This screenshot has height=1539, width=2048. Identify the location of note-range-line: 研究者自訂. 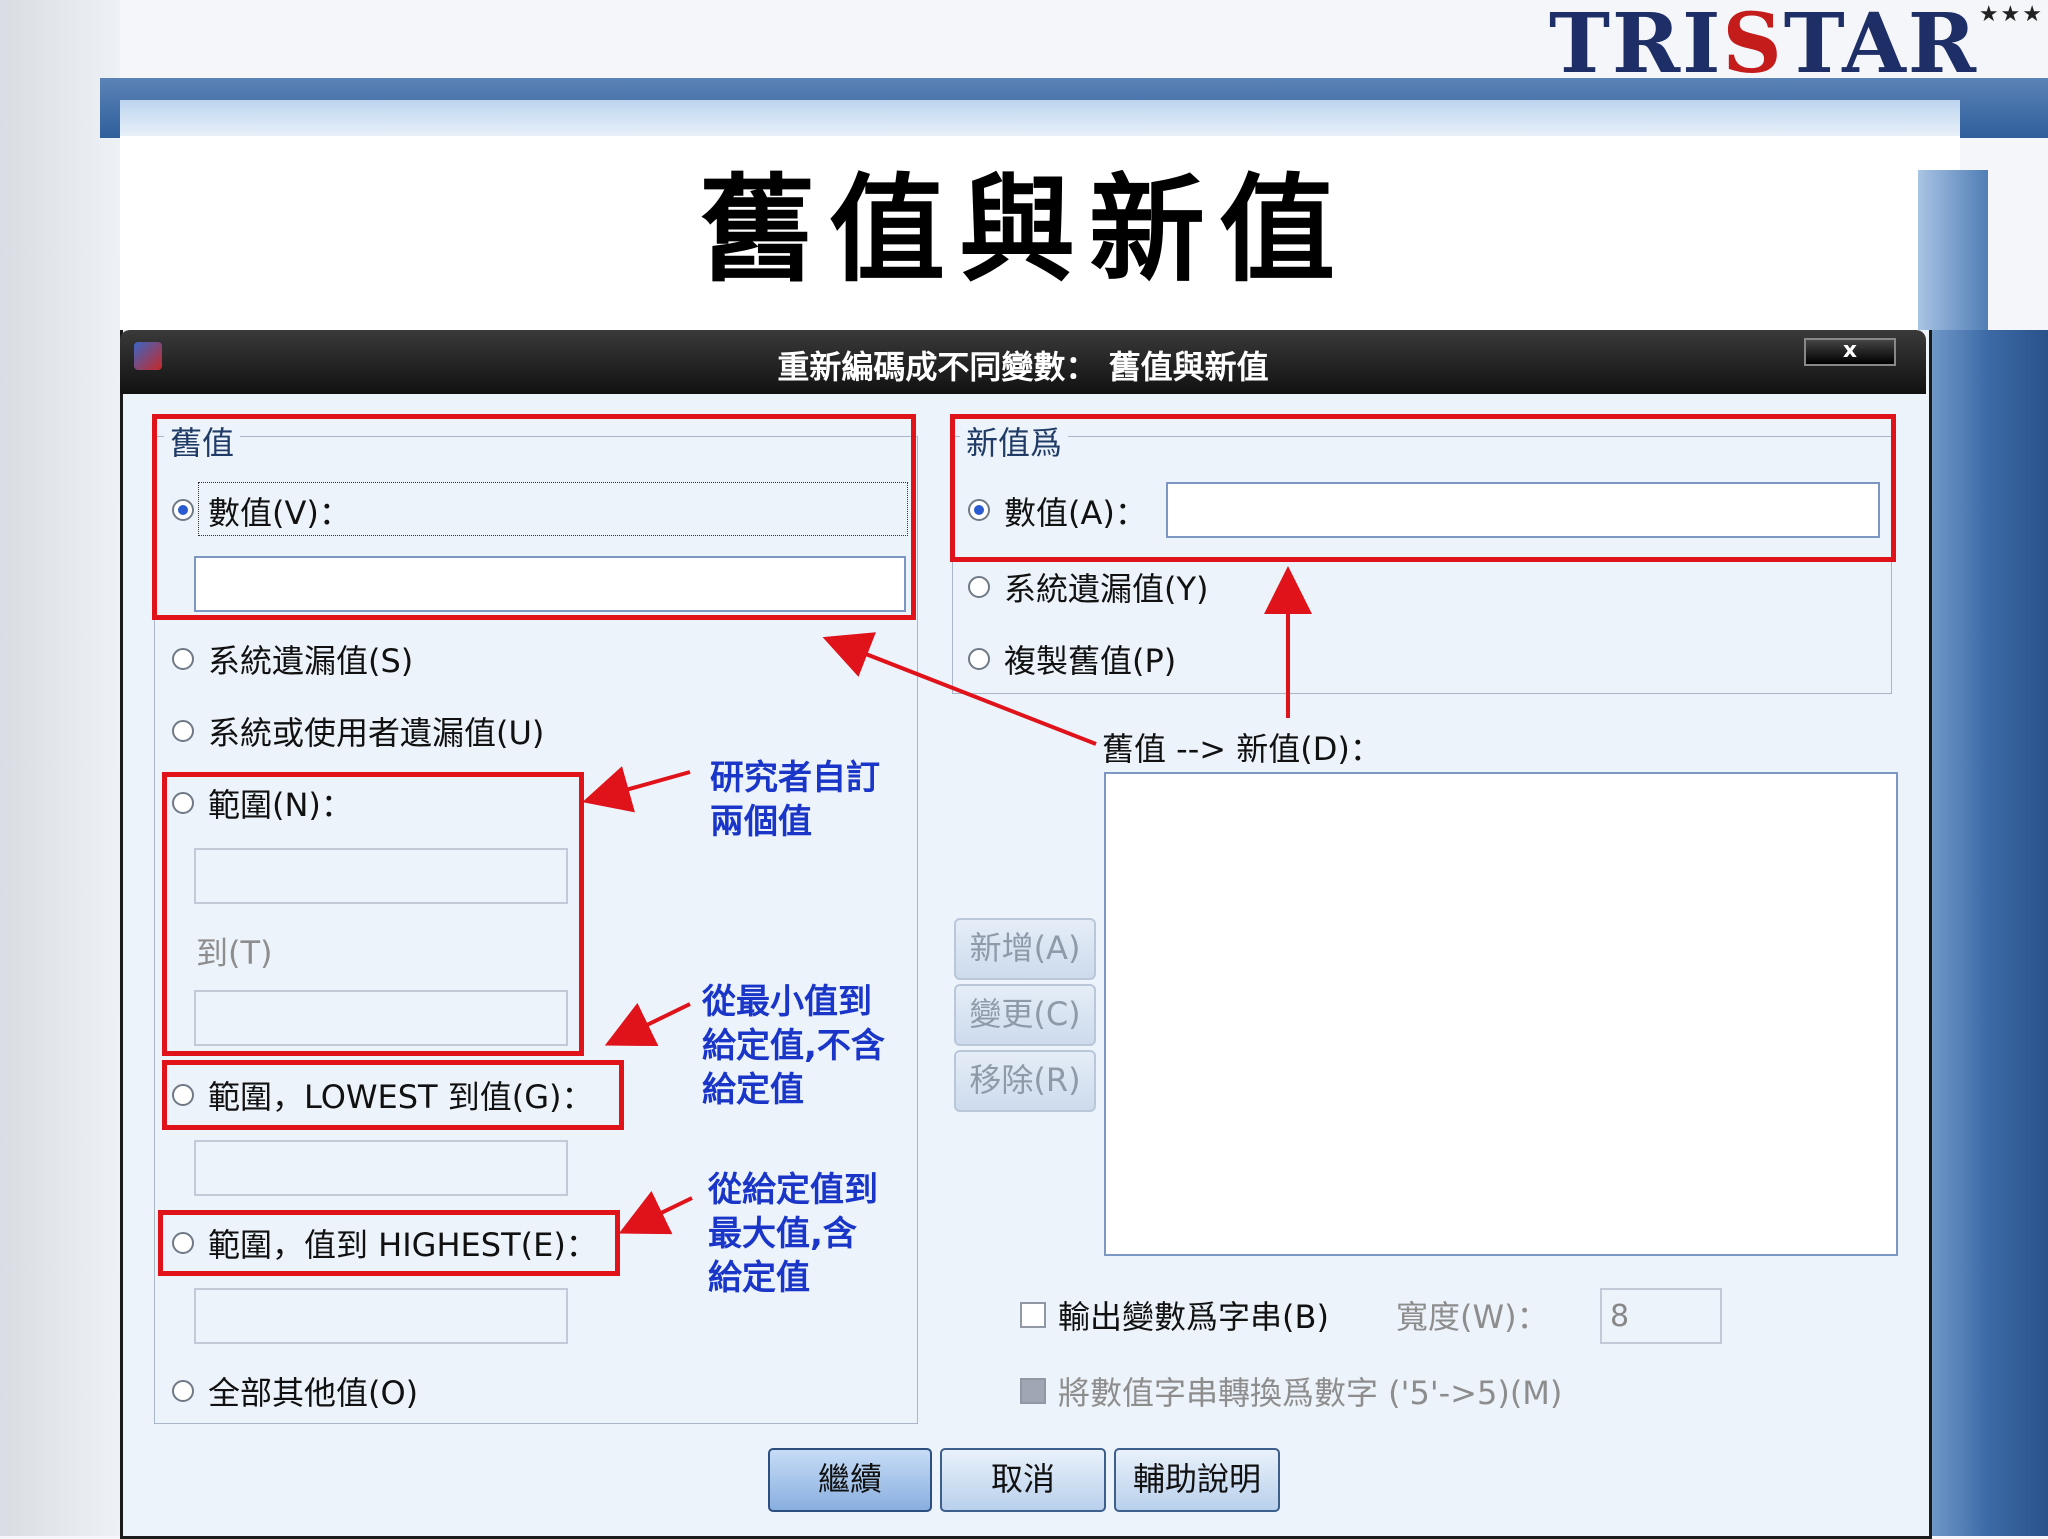
(795, 778).